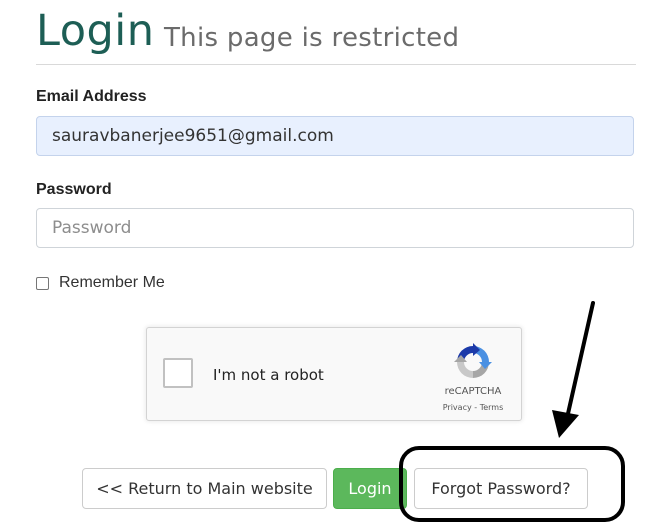 The height and width of the screenshot is (528, 667). Describe the element at coordinates (580, 360) in the screenshot. I see `annotation-arrow-shaft` at that location.